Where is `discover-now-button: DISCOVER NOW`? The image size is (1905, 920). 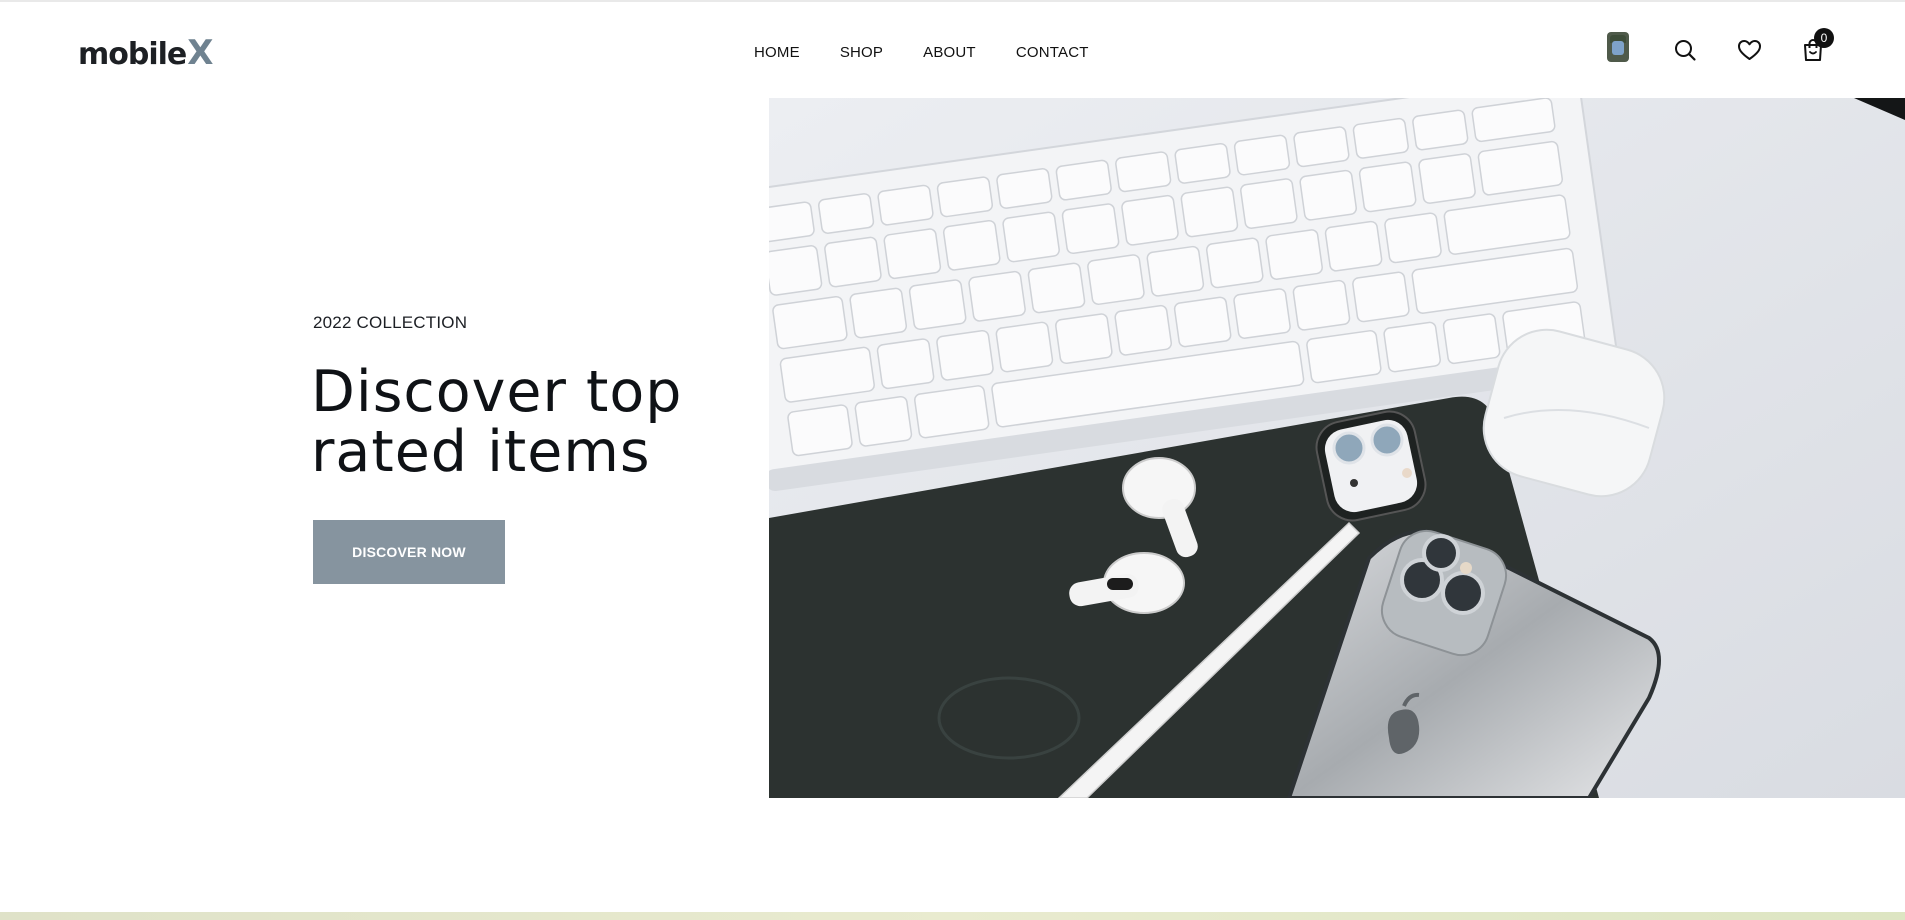
discover-now-button: DISCOVER NOW is located at coordinates (409, 552).